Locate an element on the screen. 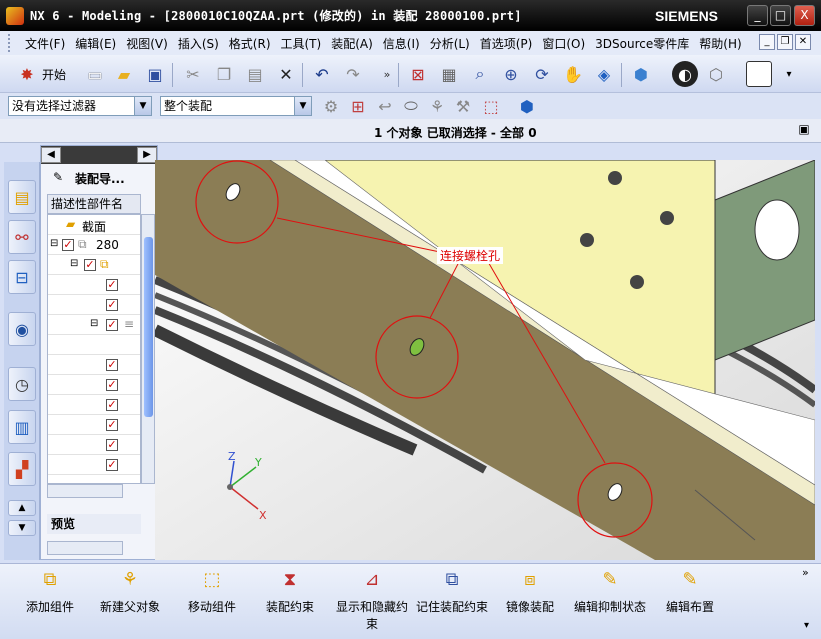 The height and width of the screenshot is (639, 821). menu-file: 文件(F) is located at coordinates (45, 43).